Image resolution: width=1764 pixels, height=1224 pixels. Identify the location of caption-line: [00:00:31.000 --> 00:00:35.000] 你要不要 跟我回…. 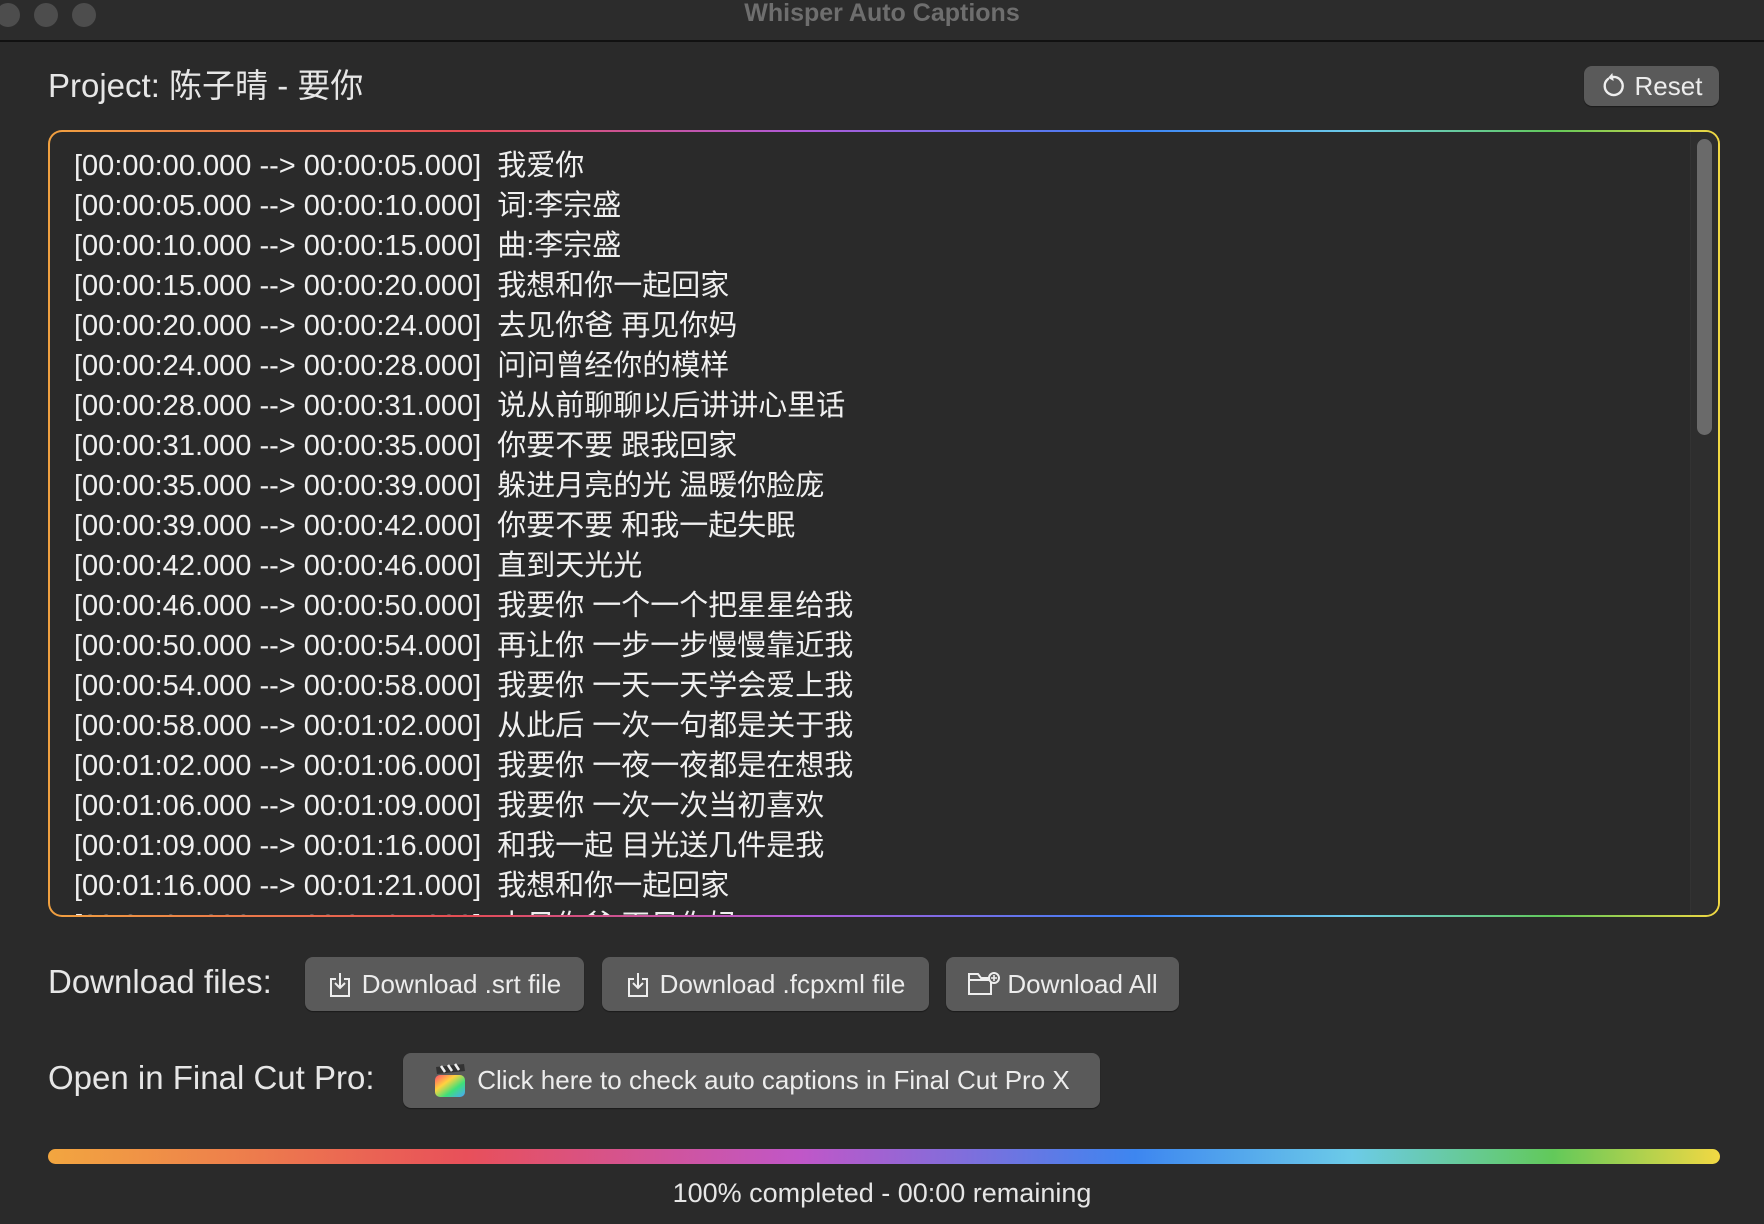
(406, 446).